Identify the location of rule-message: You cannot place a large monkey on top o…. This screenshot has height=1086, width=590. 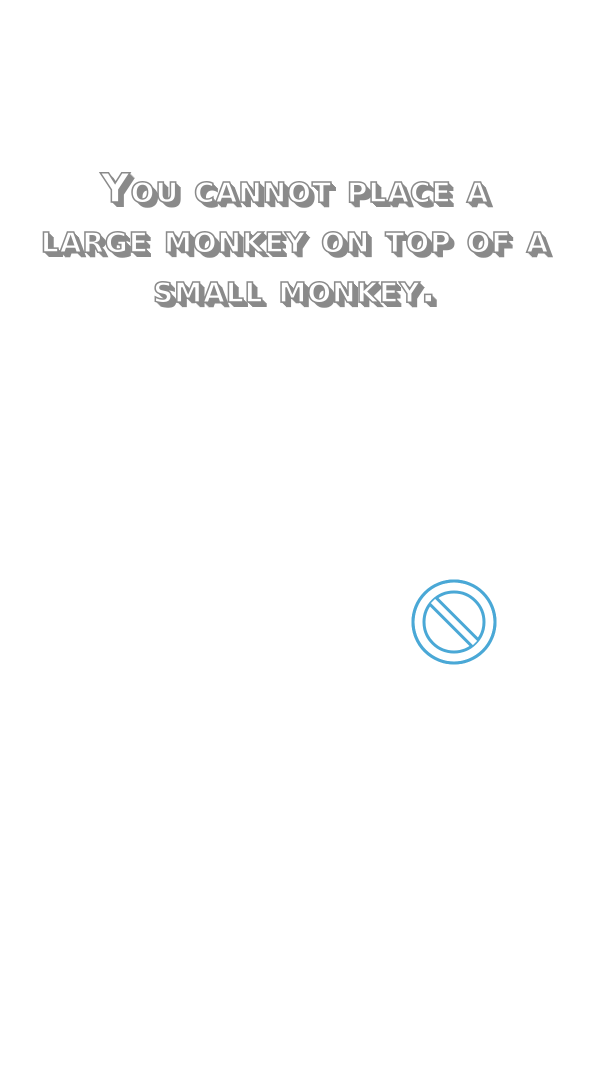
(295, 239).